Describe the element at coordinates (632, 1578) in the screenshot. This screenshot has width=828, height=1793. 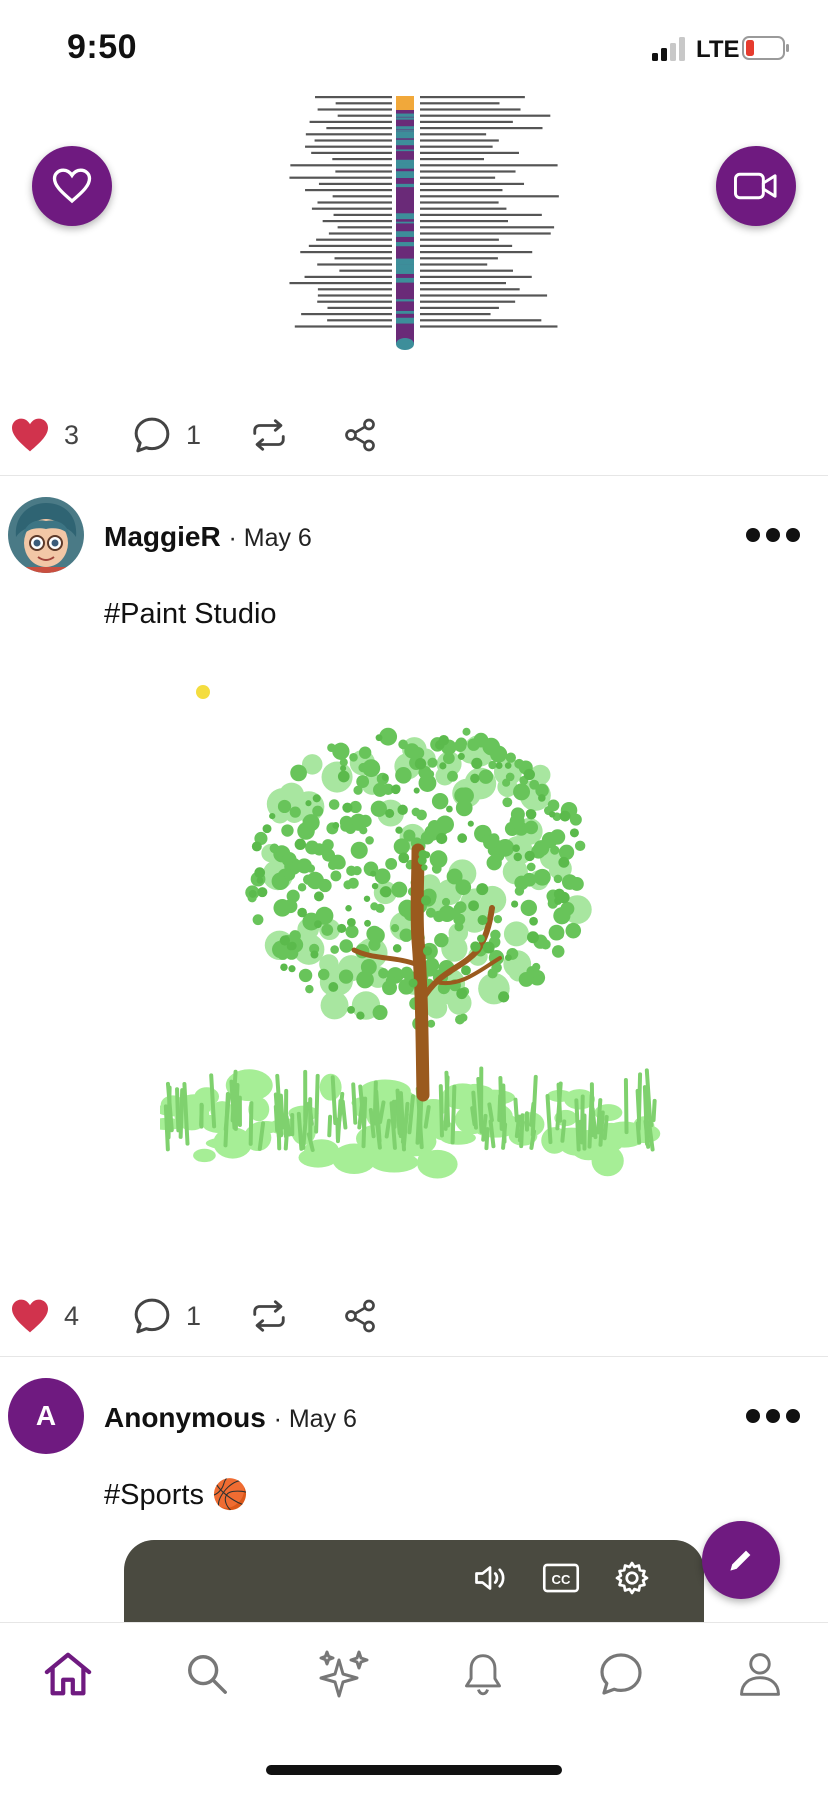
I see `settings-button` at that location.